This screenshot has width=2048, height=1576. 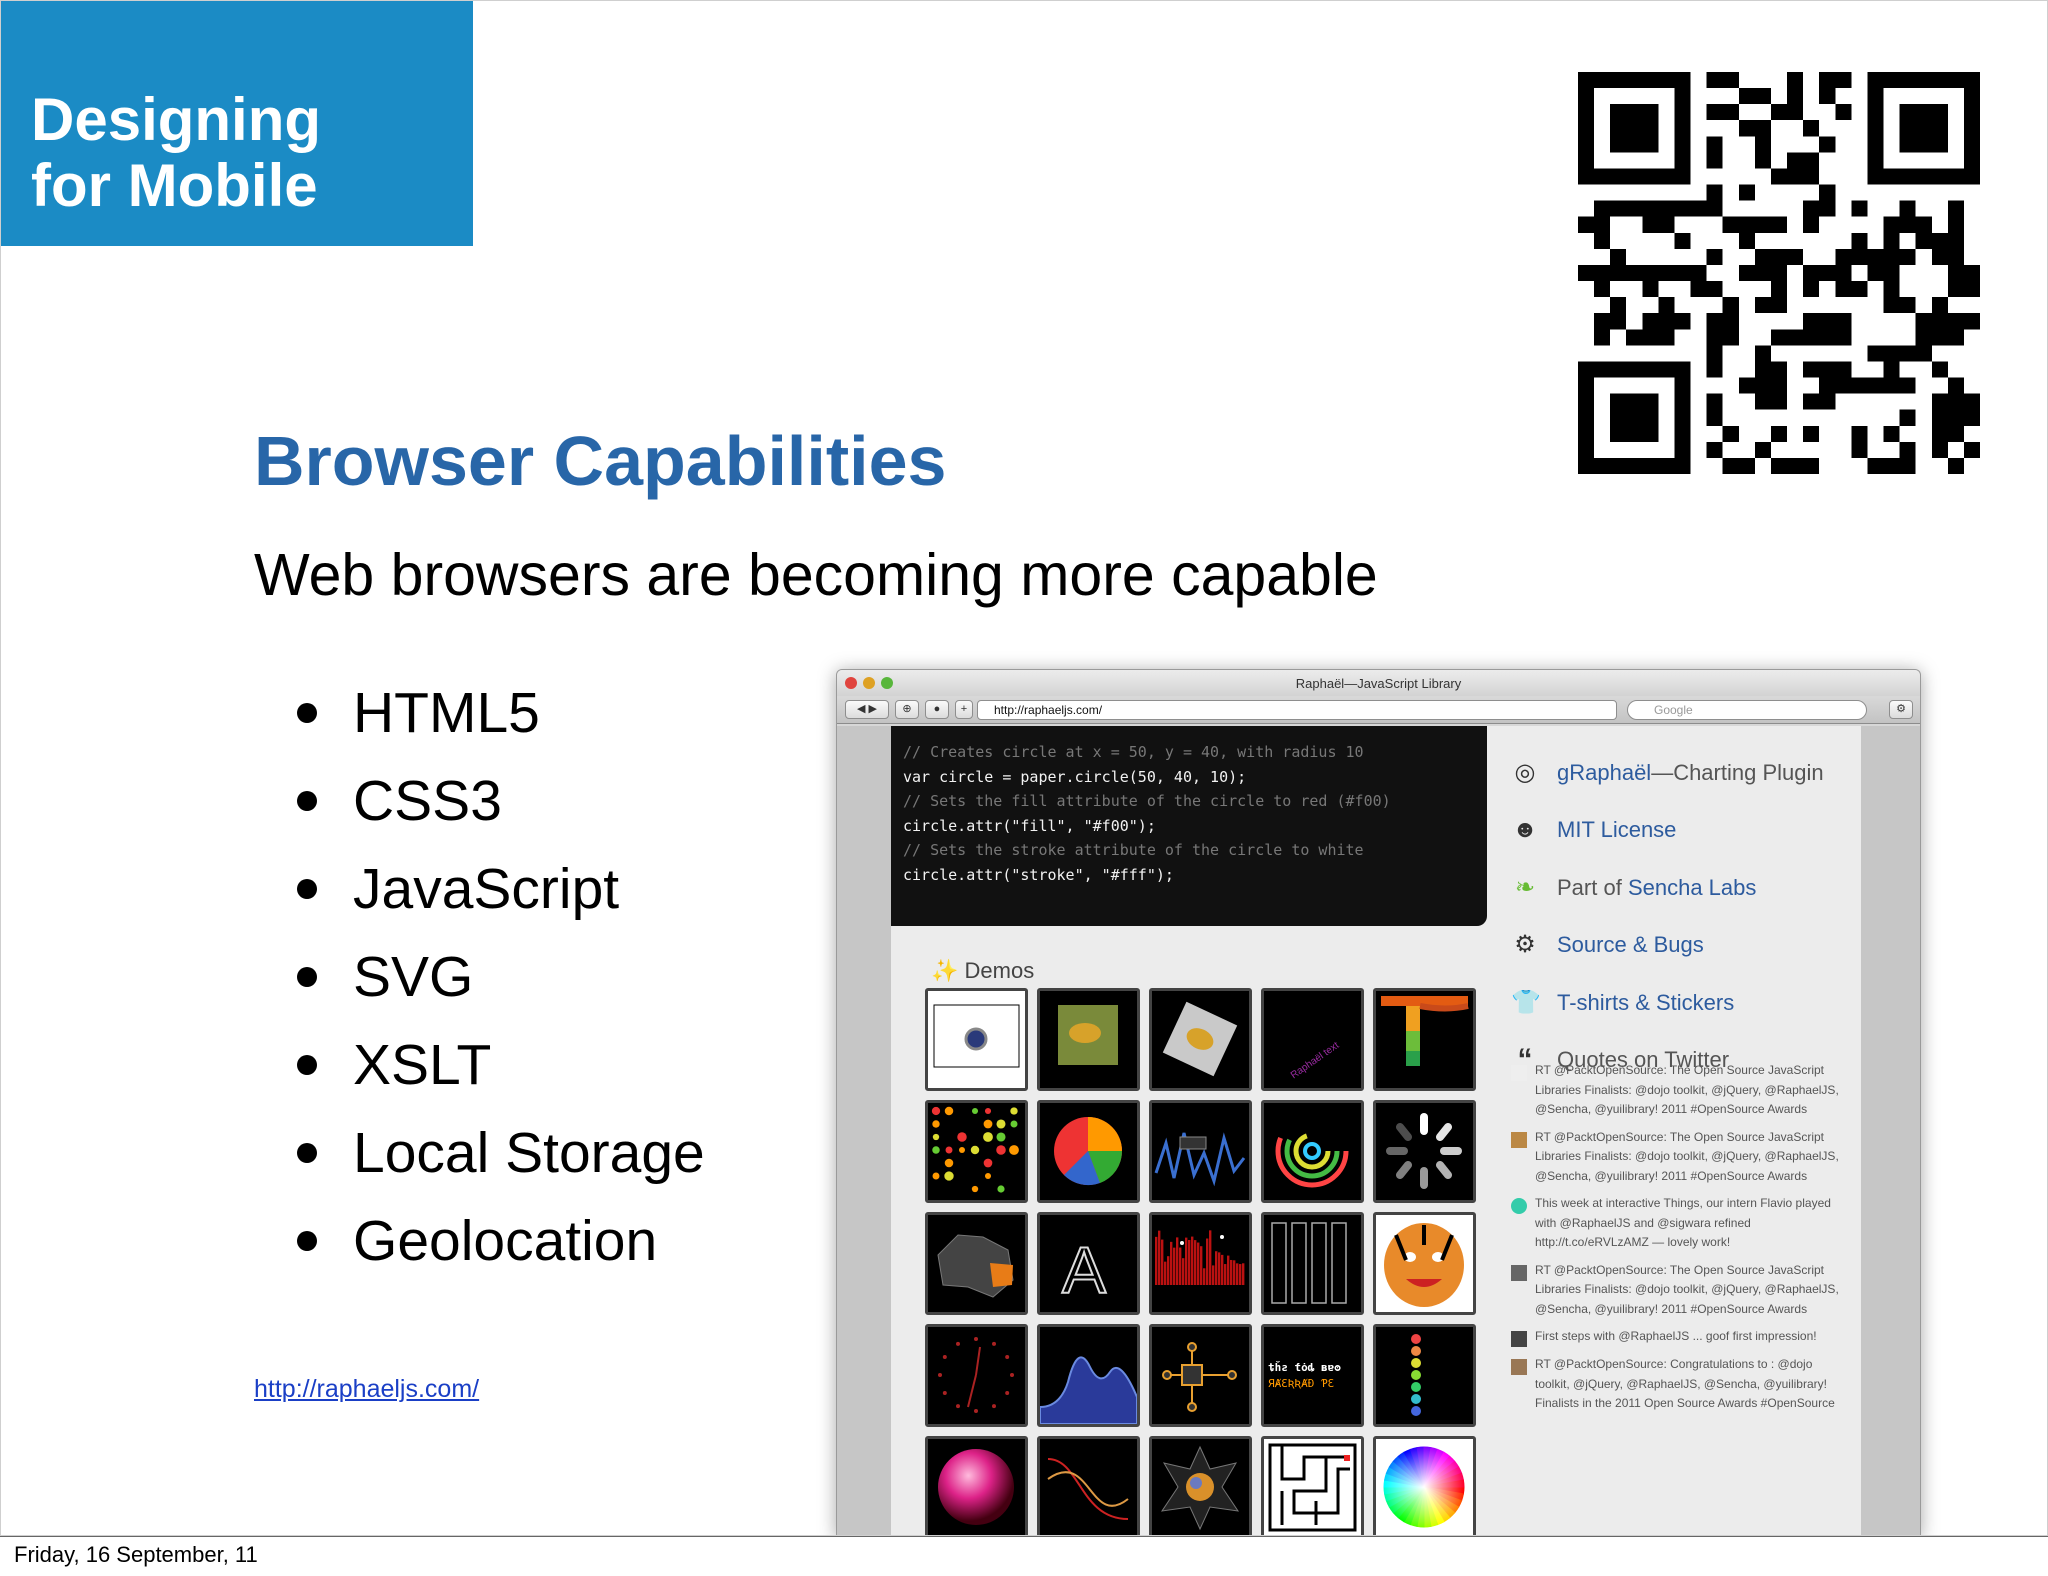 I want to click on bullet-text: HTML5, so click(x=446, y=713).